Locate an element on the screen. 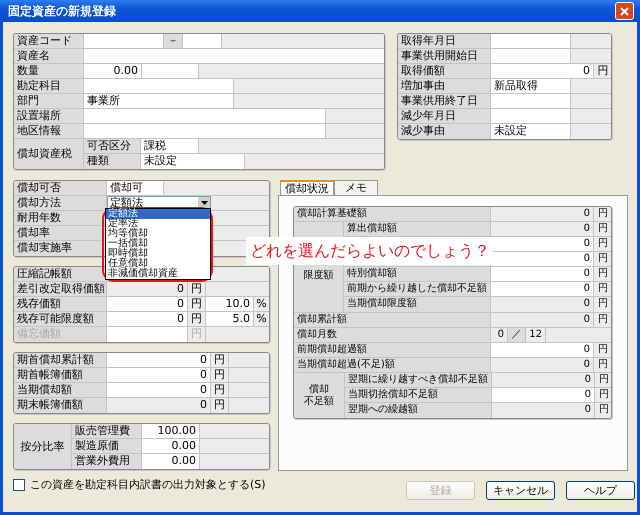 This screenshot has width=640, height=515. field-label: 前期から繰り越した償却不足額 is located at coordinates (417, 289).